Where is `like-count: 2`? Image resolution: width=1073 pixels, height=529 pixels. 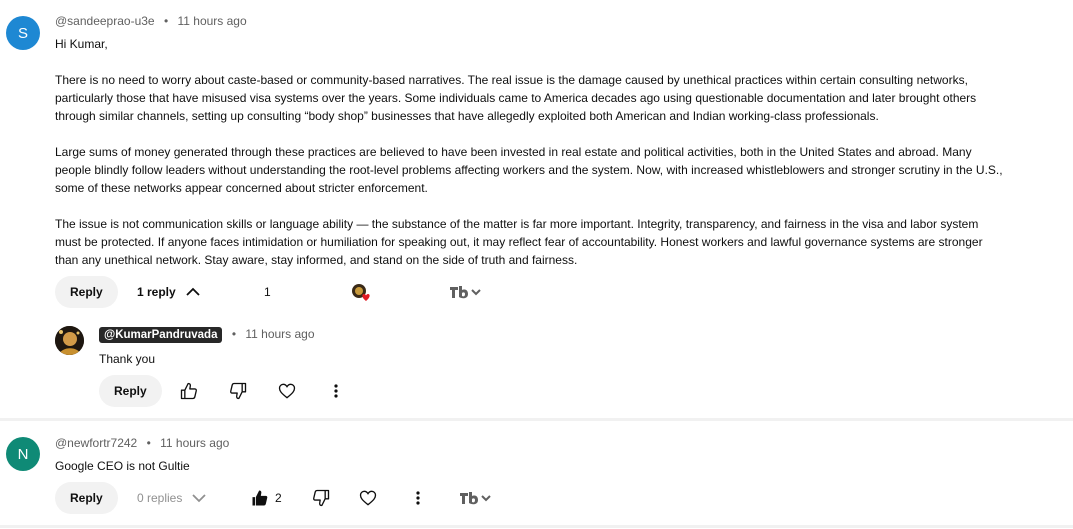 like-count: 2 is located at coordinates (278, 498).